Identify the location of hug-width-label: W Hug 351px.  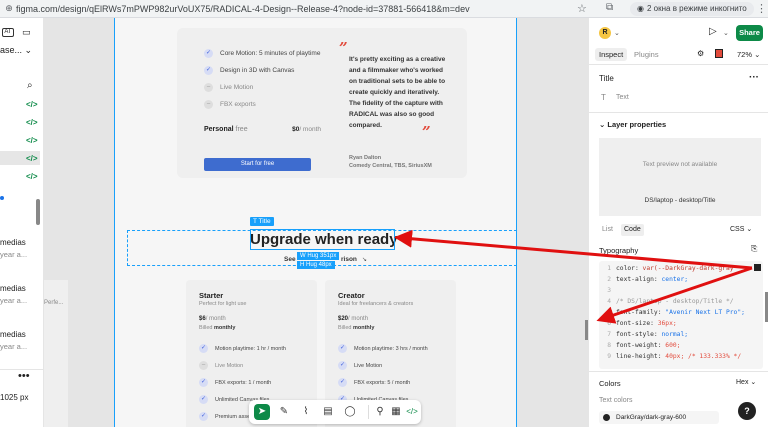
(318, 256).